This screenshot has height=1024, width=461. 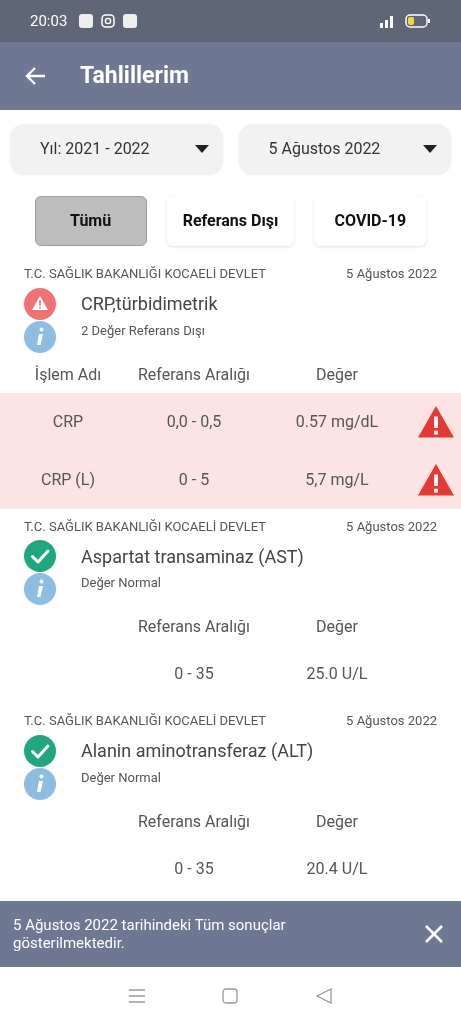 What do you see at coordinates (49, 21) in the screenshot?
I see `clock: 20:03` at bounding box center [49, 21].